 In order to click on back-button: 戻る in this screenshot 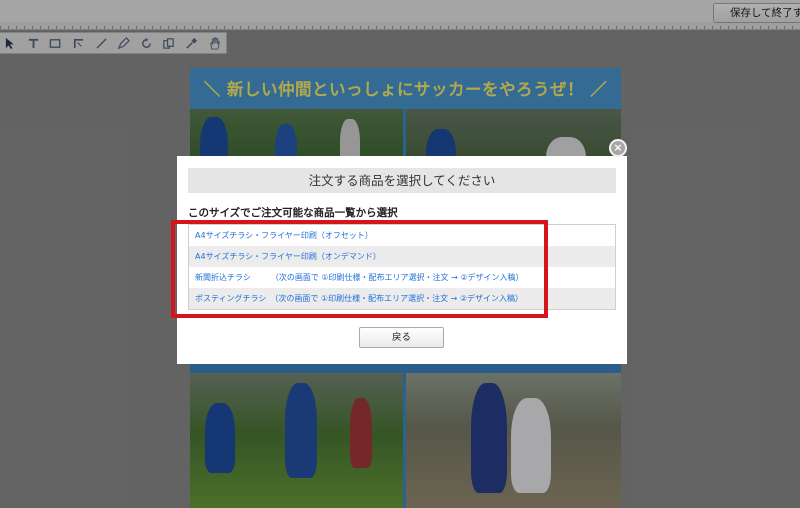, I will do `click(401, 337)`.